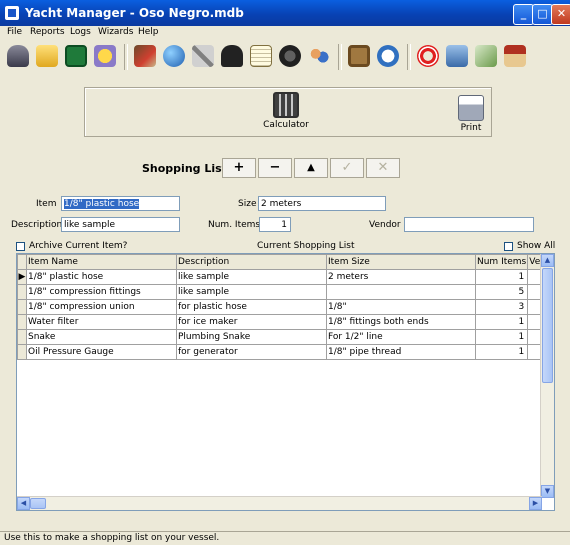 The height and width of the screenshot is (545, 570). I want to click on table-cell: 2 meters, so click(401, 277).